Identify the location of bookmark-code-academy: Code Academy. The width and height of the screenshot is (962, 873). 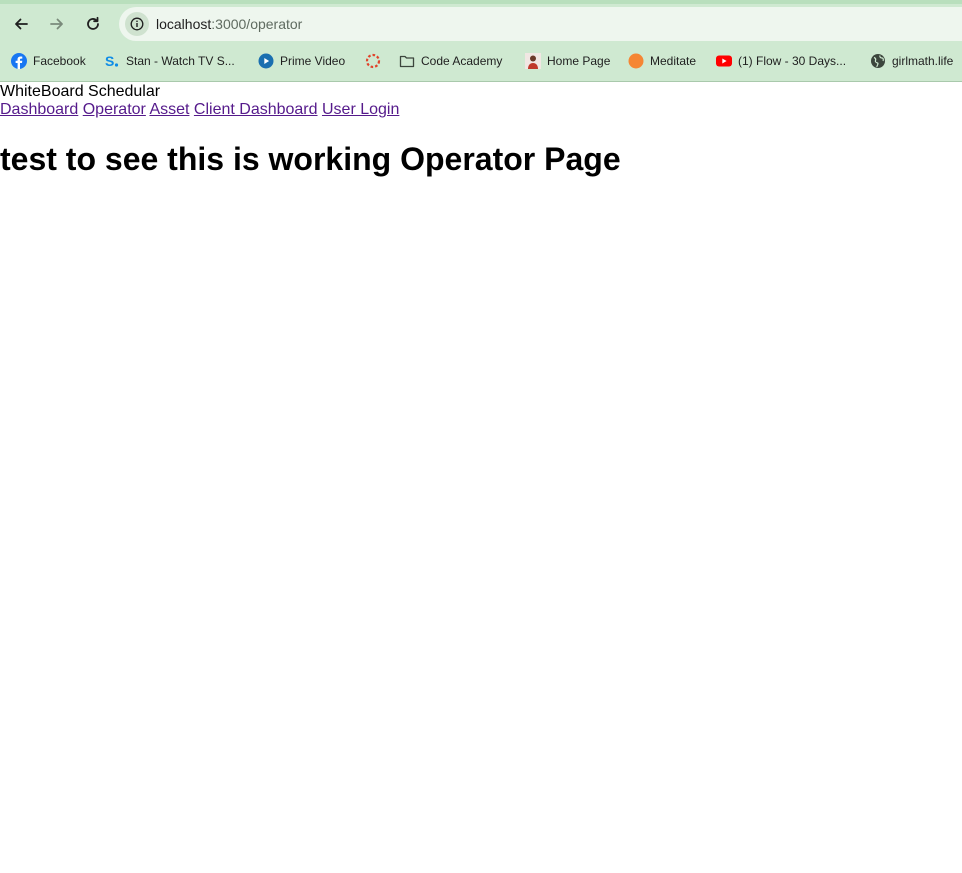
(450, 61).